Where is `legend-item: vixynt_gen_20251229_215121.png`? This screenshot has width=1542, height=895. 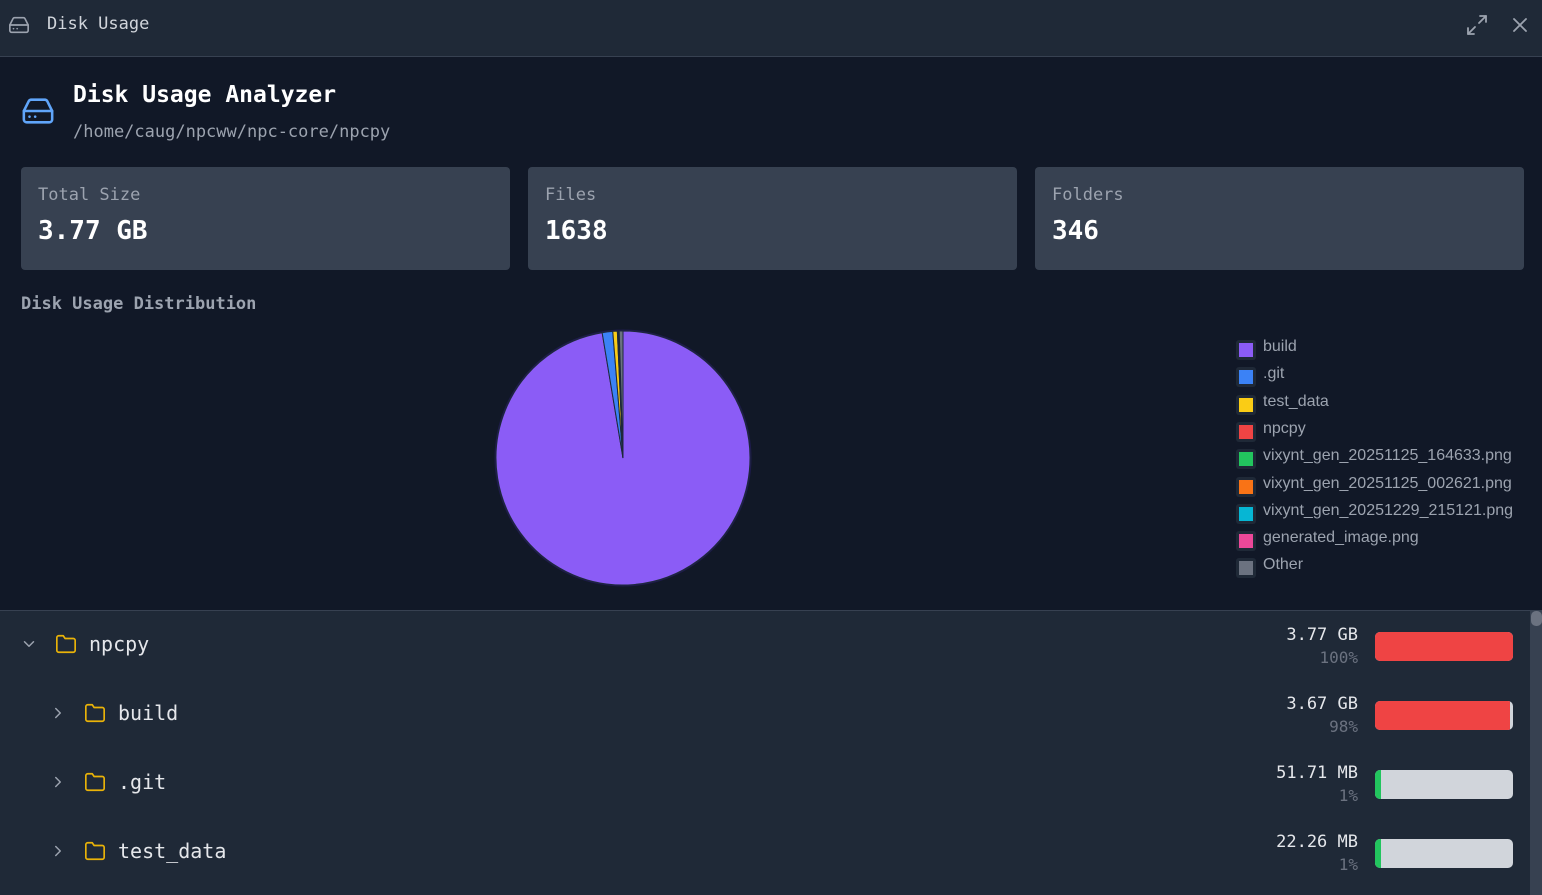 legend-item: vixynt_gen_20251229_215121.png is located at coordinates (1381, 512).